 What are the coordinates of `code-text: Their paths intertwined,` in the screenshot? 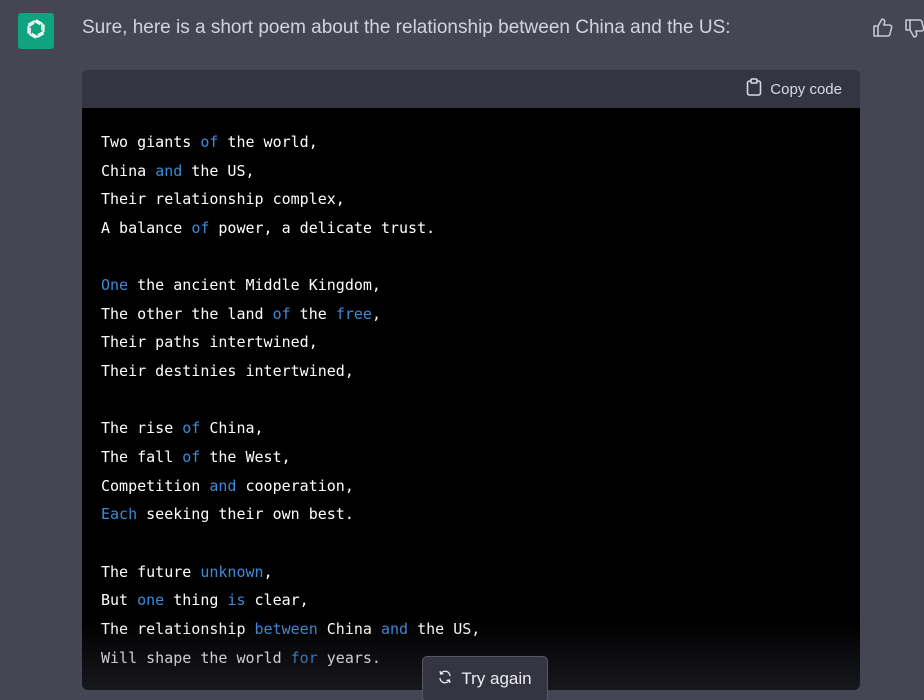 It's located at (209, 342).